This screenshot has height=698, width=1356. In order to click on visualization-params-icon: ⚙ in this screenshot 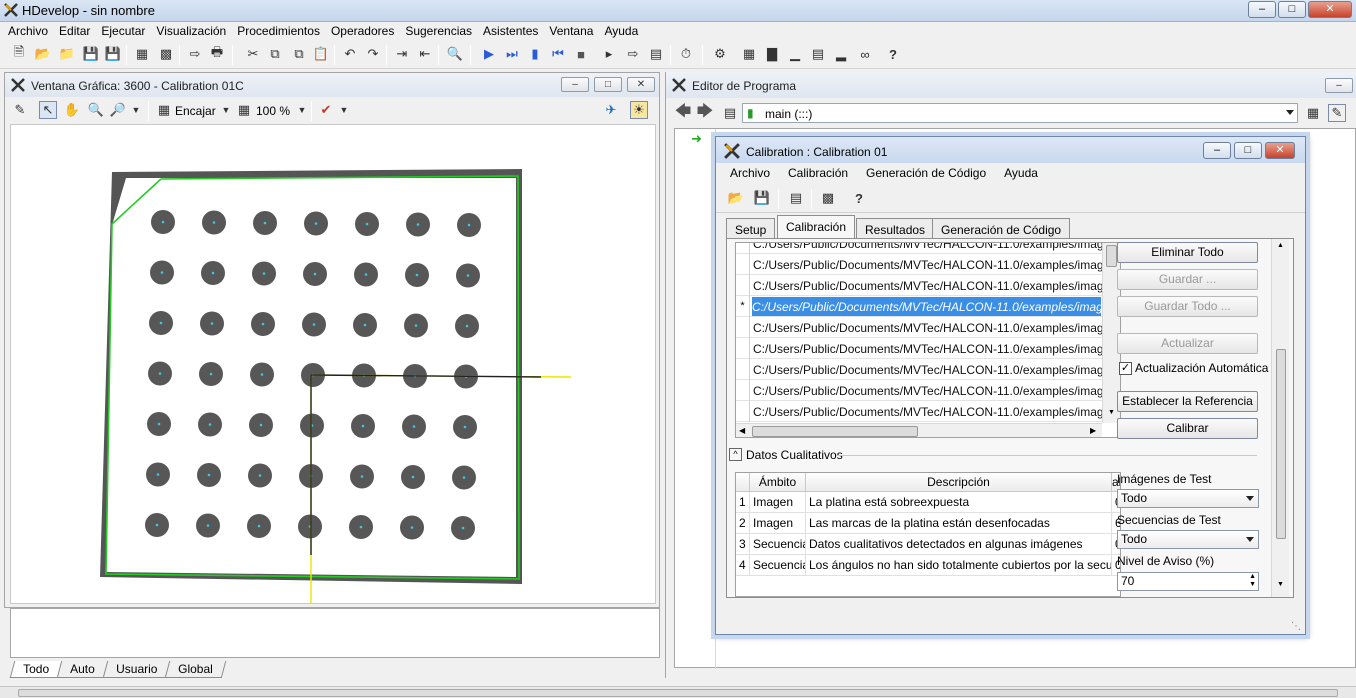, I will do `click(720, 54)`.